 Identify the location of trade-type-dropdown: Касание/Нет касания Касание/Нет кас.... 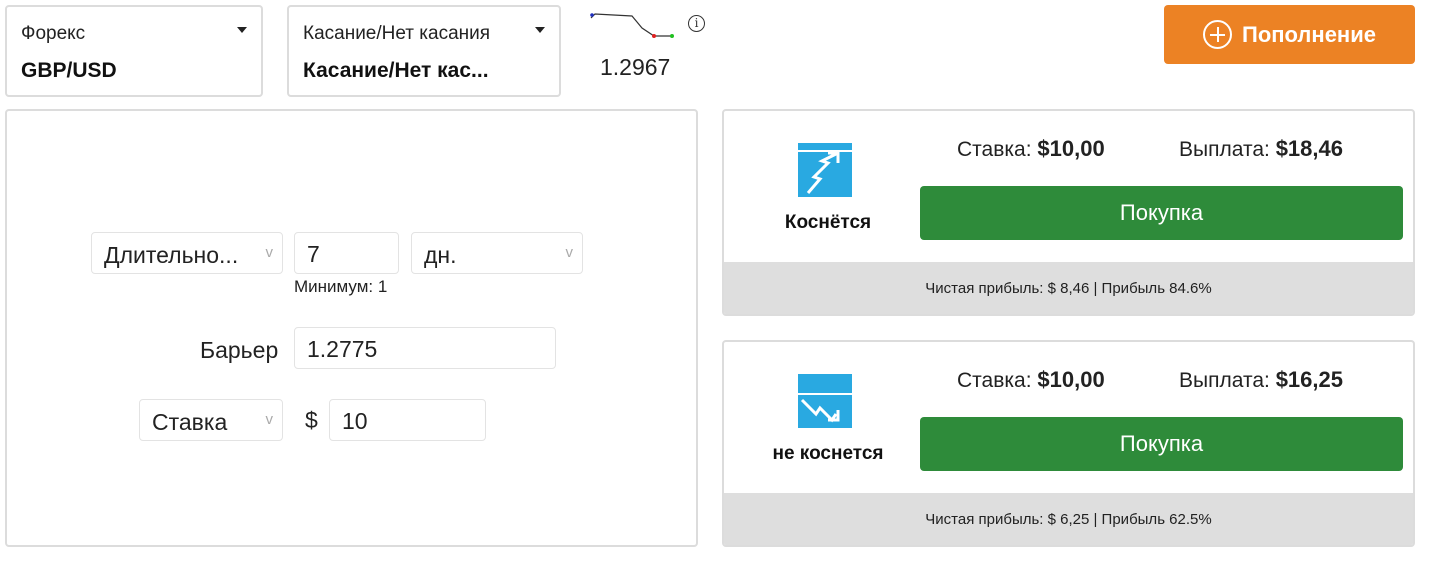
(424, 51).